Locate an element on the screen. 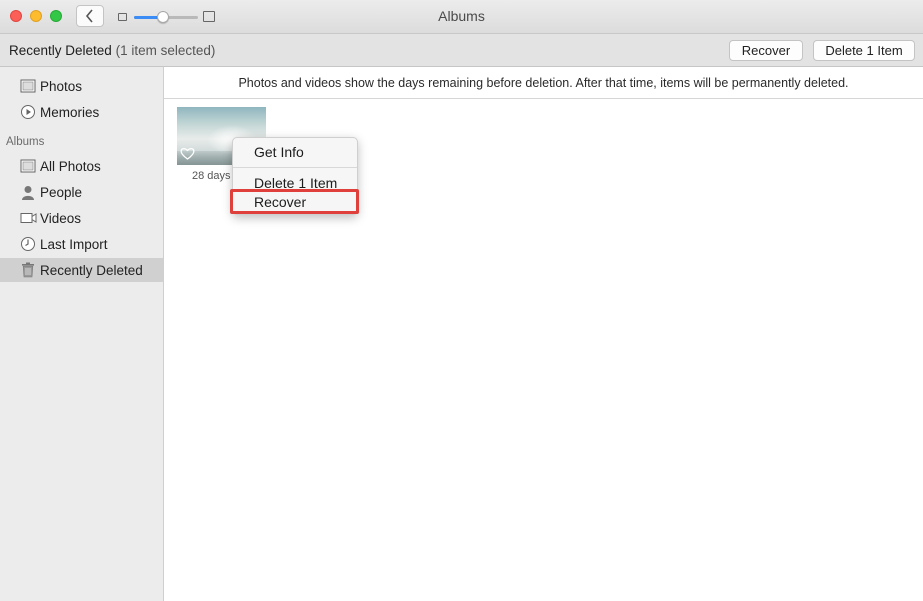 This screenshot has height=601, width=923. sidebar-item-label: Last Import is located at coordinates (74, 244).